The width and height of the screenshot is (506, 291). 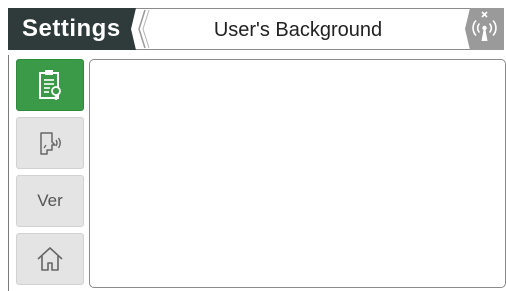 I want to click on clipboard-settings-icon, so click(x=50, y=85).